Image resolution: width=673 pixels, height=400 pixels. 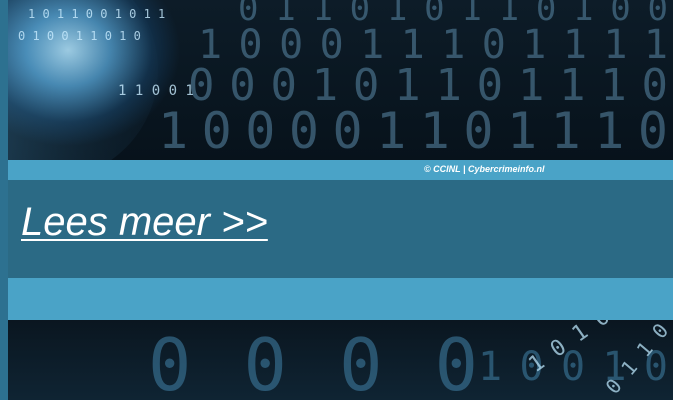 What do you see at coordinates (340, 170) in the screenshot?
I see `image-caption-bar: © CCINL | Cybercrimeinfo.nl` at bounding box center [340, 170].